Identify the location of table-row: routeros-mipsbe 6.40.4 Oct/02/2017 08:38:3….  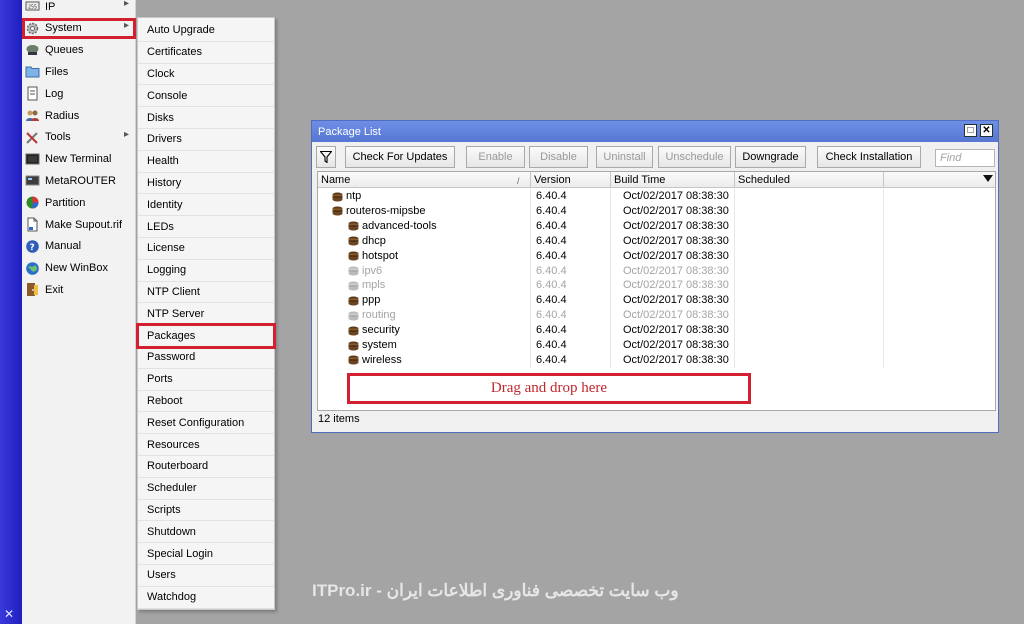
(656, 211).